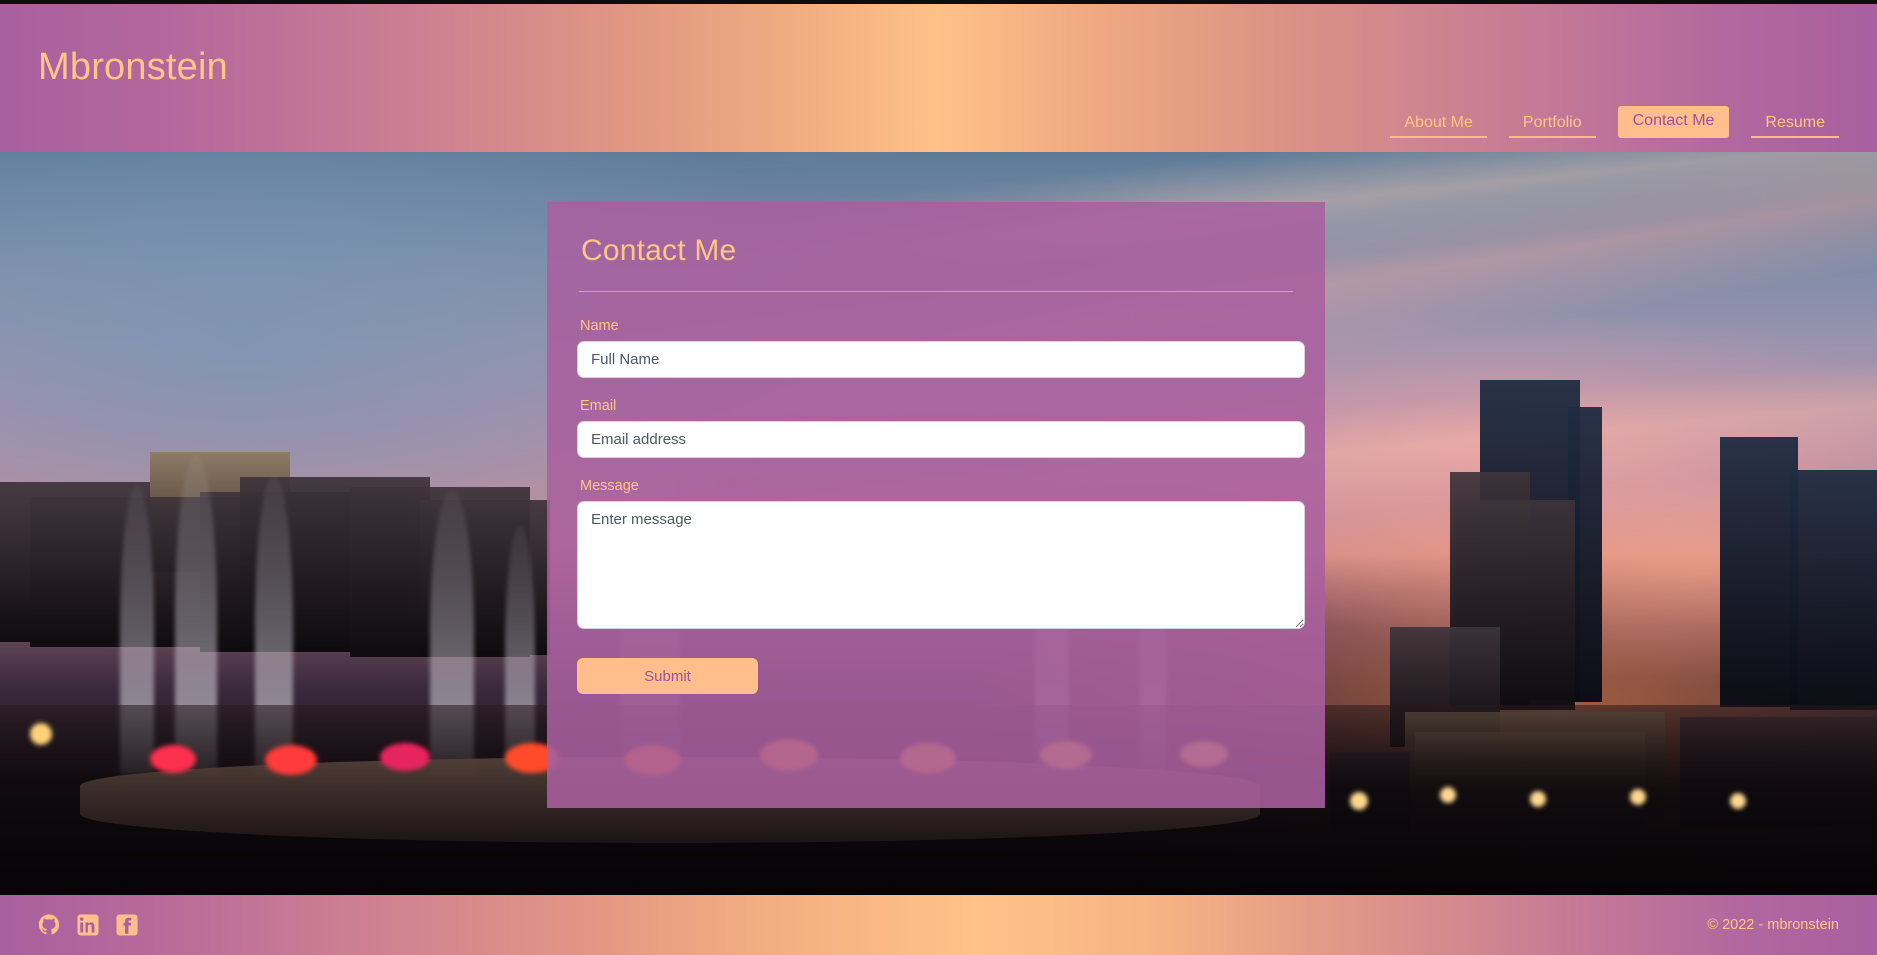  Describe the element at coordinates (609, 486) in the screenshot. I see `message-label: Message` at that location.